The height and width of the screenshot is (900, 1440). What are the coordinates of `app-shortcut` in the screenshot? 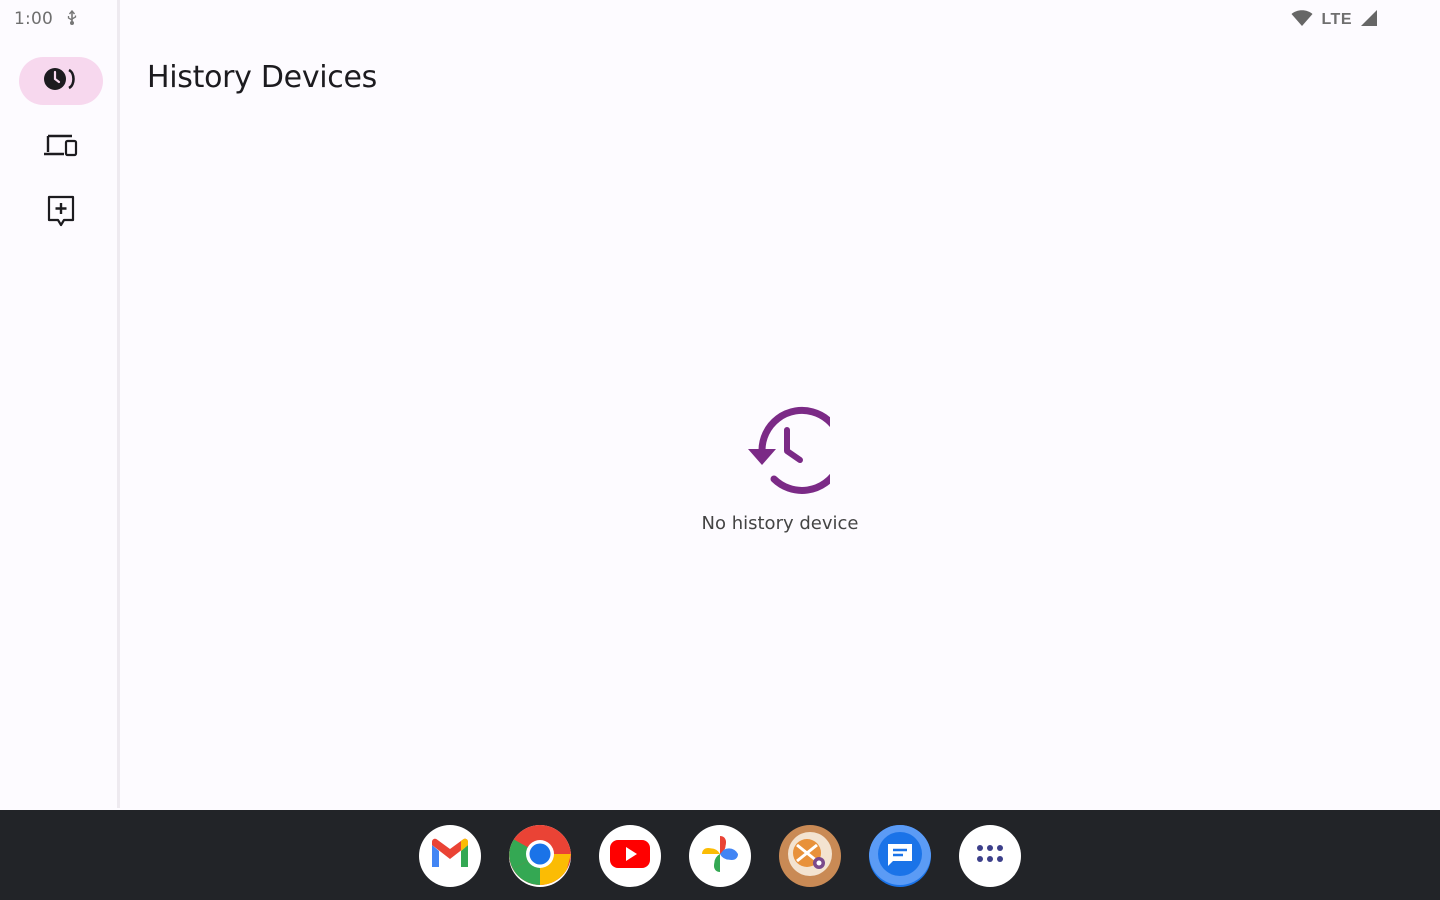 It's located at (810, 856).